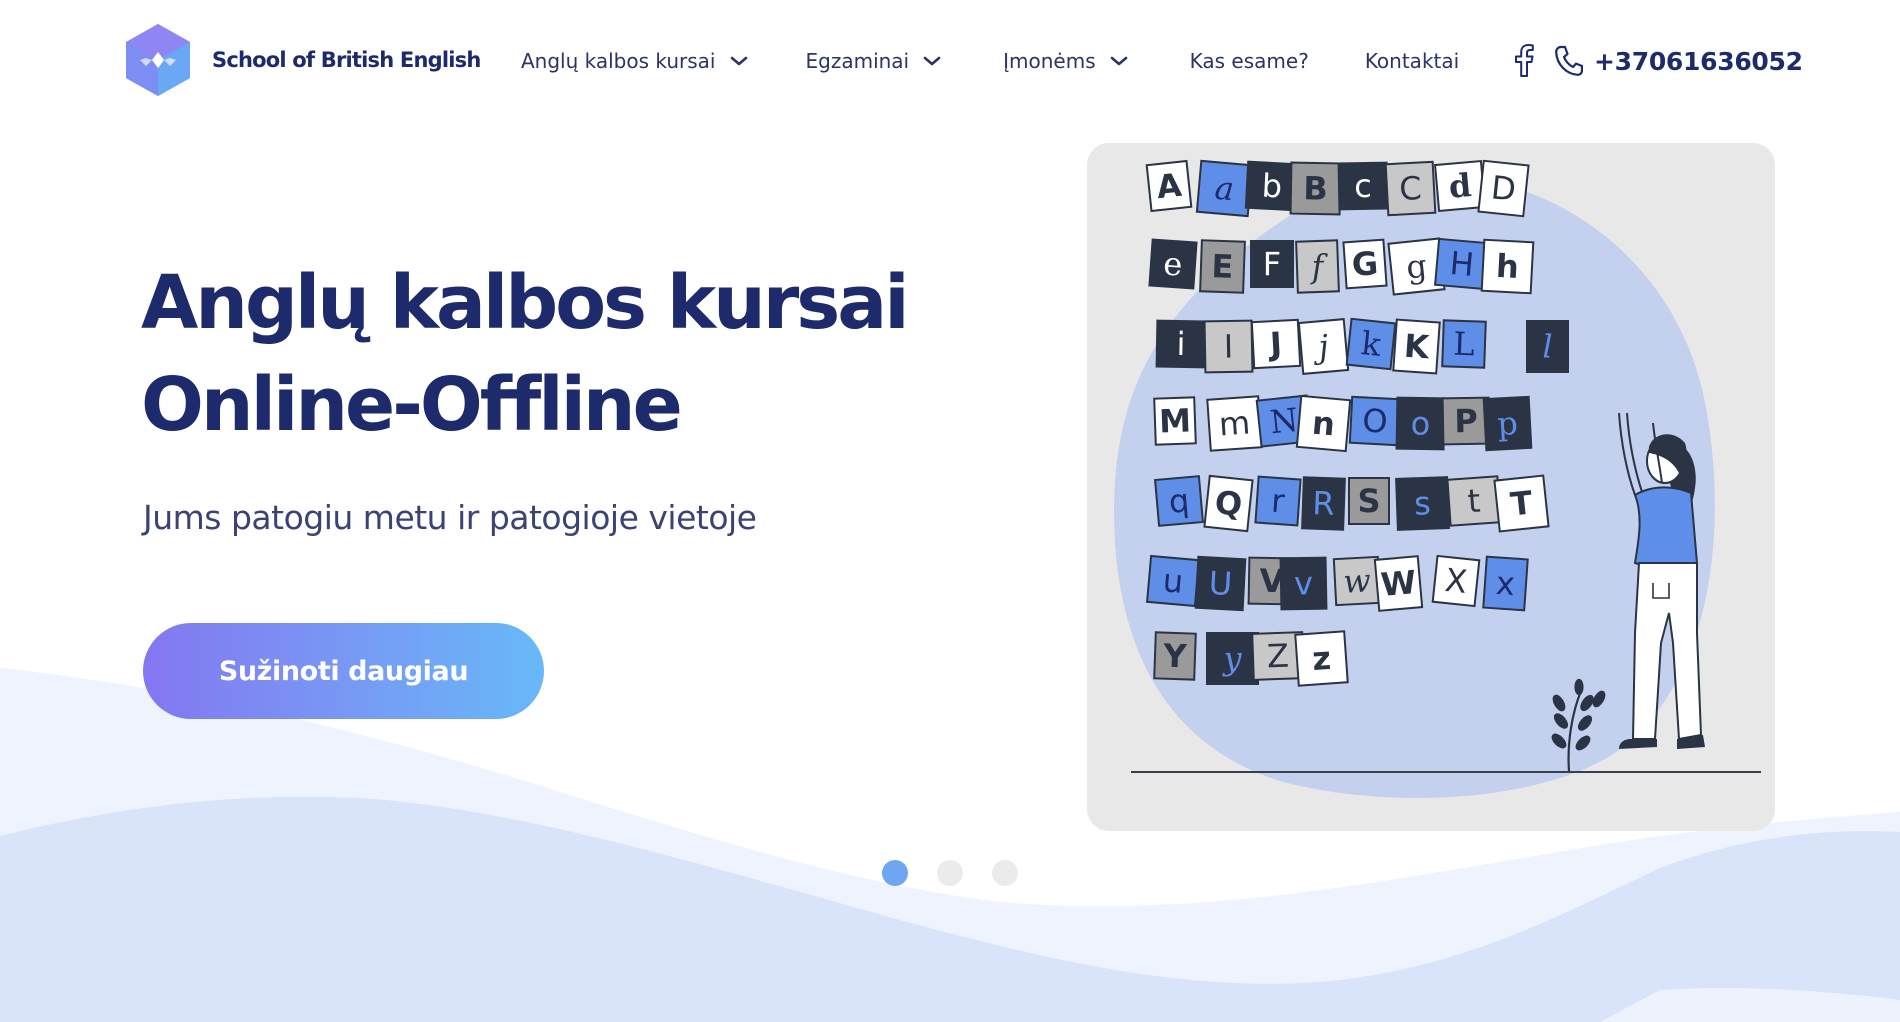 The image size is (1900, 1022). Describe the element at coordinates (1278, 501) in the screenshot. I see `letter-tile: r` at that location.